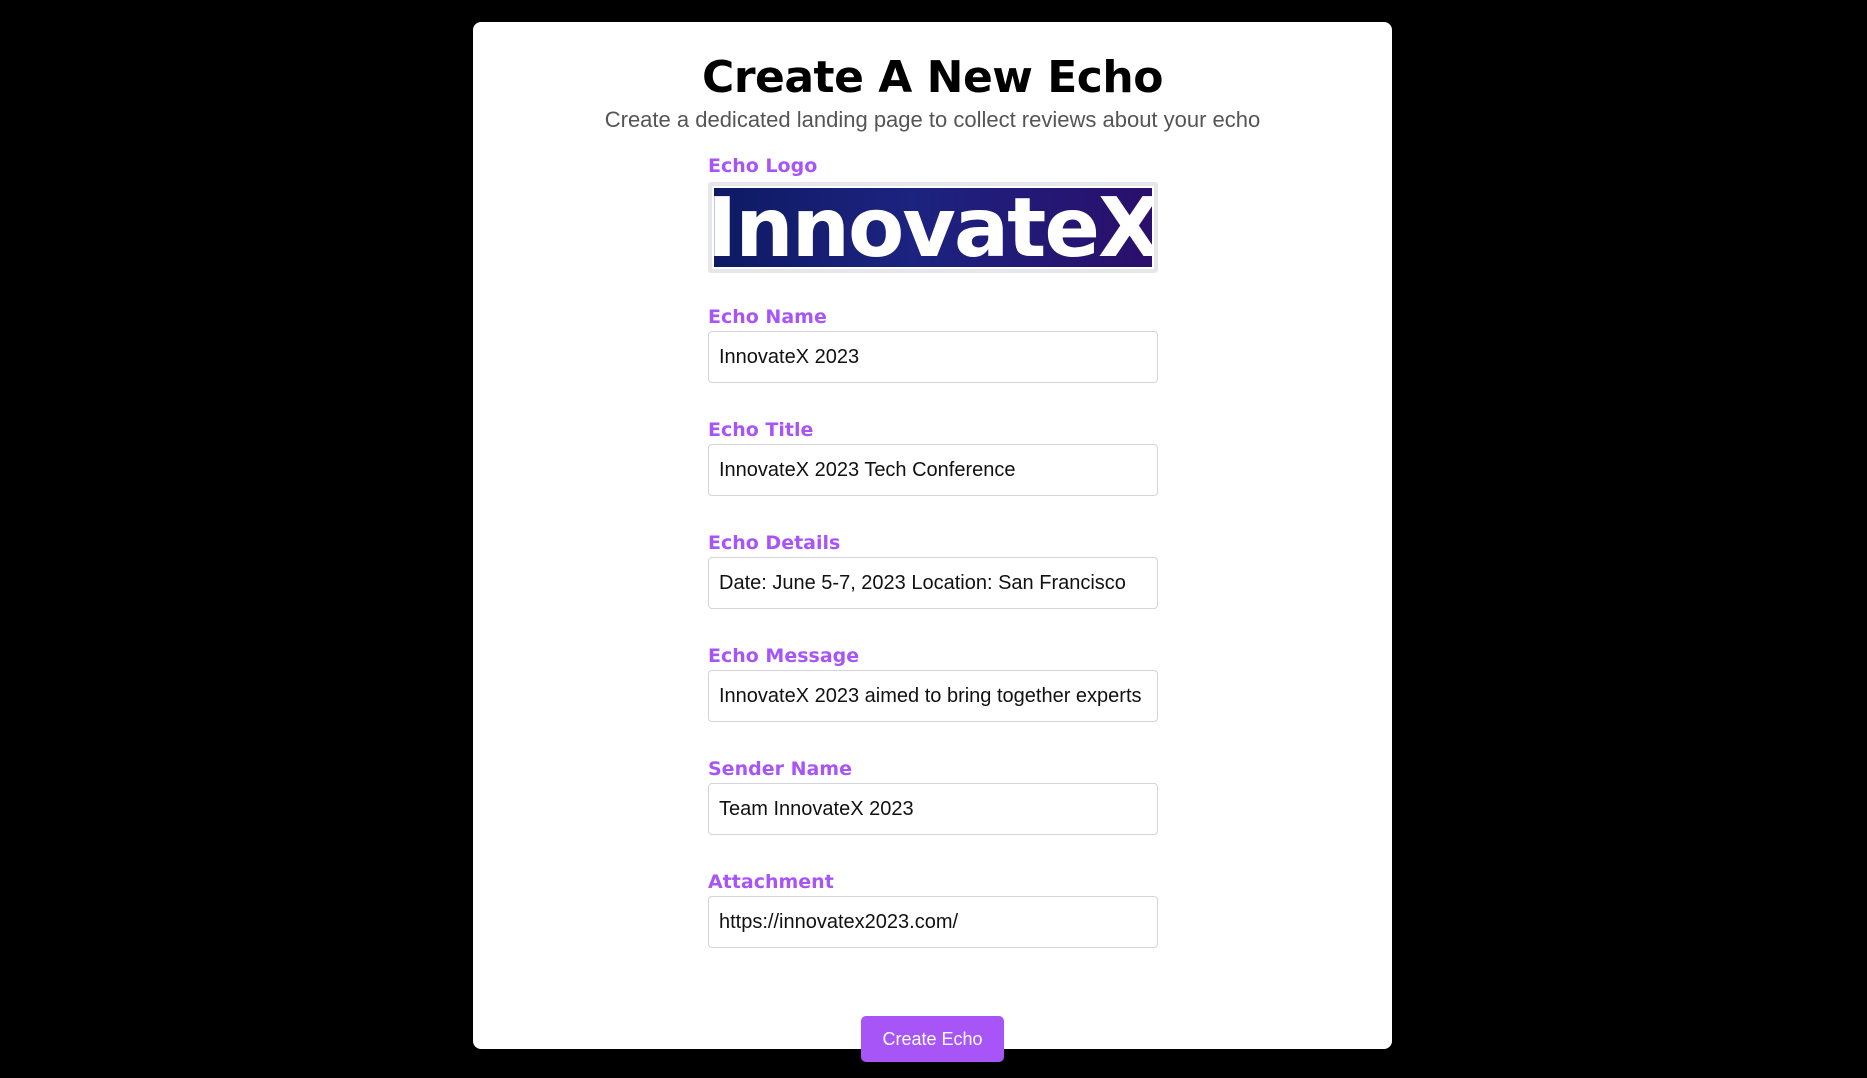 The height and width of the screenshot is (1078, 1867). Describe the element at coordinates (933, 357) in the screenshot. I see `echo-name-input` at that location.